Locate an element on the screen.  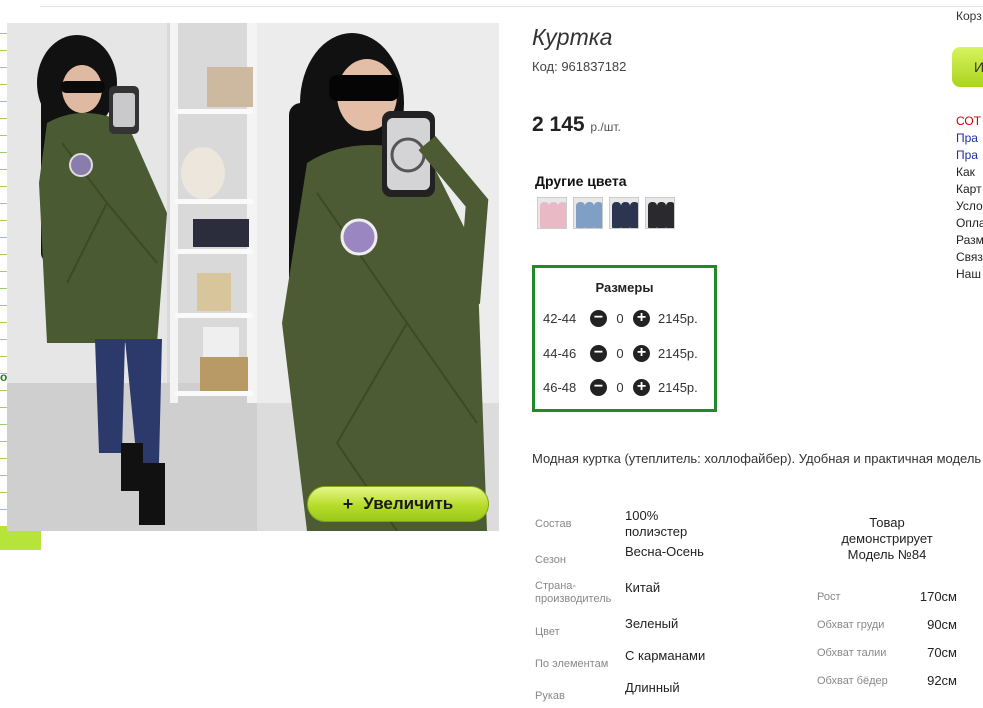
cart-link: Корз is located at coordinates (969, 16).